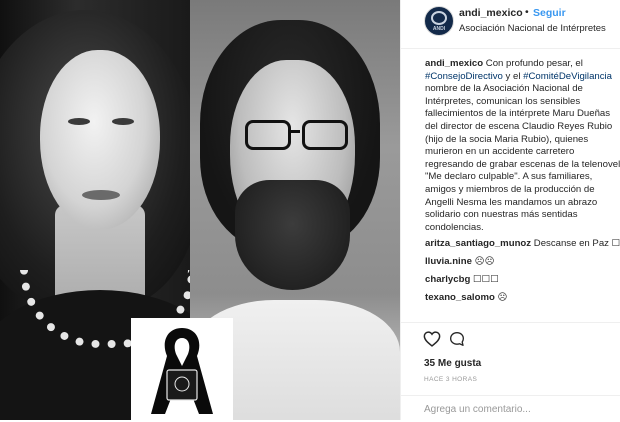  Describe the element at coordinates (501, 297) in the screenshot. I see `comment-text: ☹` at that location.